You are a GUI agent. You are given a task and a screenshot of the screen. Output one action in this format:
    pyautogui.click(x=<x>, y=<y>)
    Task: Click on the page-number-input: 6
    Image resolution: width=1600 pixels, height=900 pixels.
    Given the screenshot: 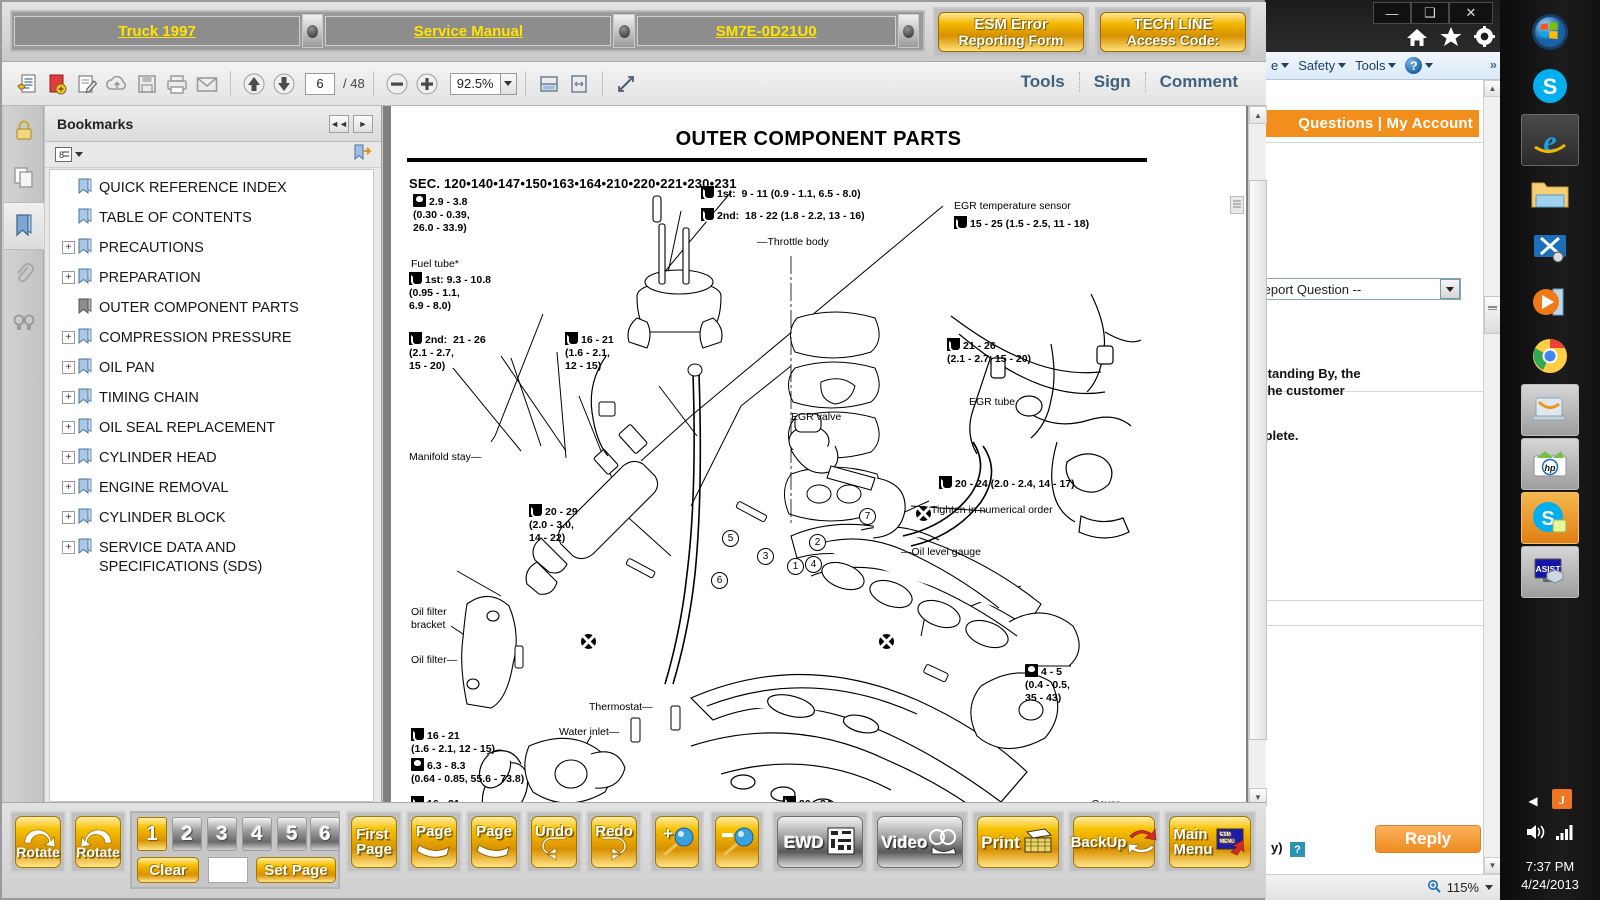 What is the action you would take?
    pyautogui.click(x=320, y=83)
    